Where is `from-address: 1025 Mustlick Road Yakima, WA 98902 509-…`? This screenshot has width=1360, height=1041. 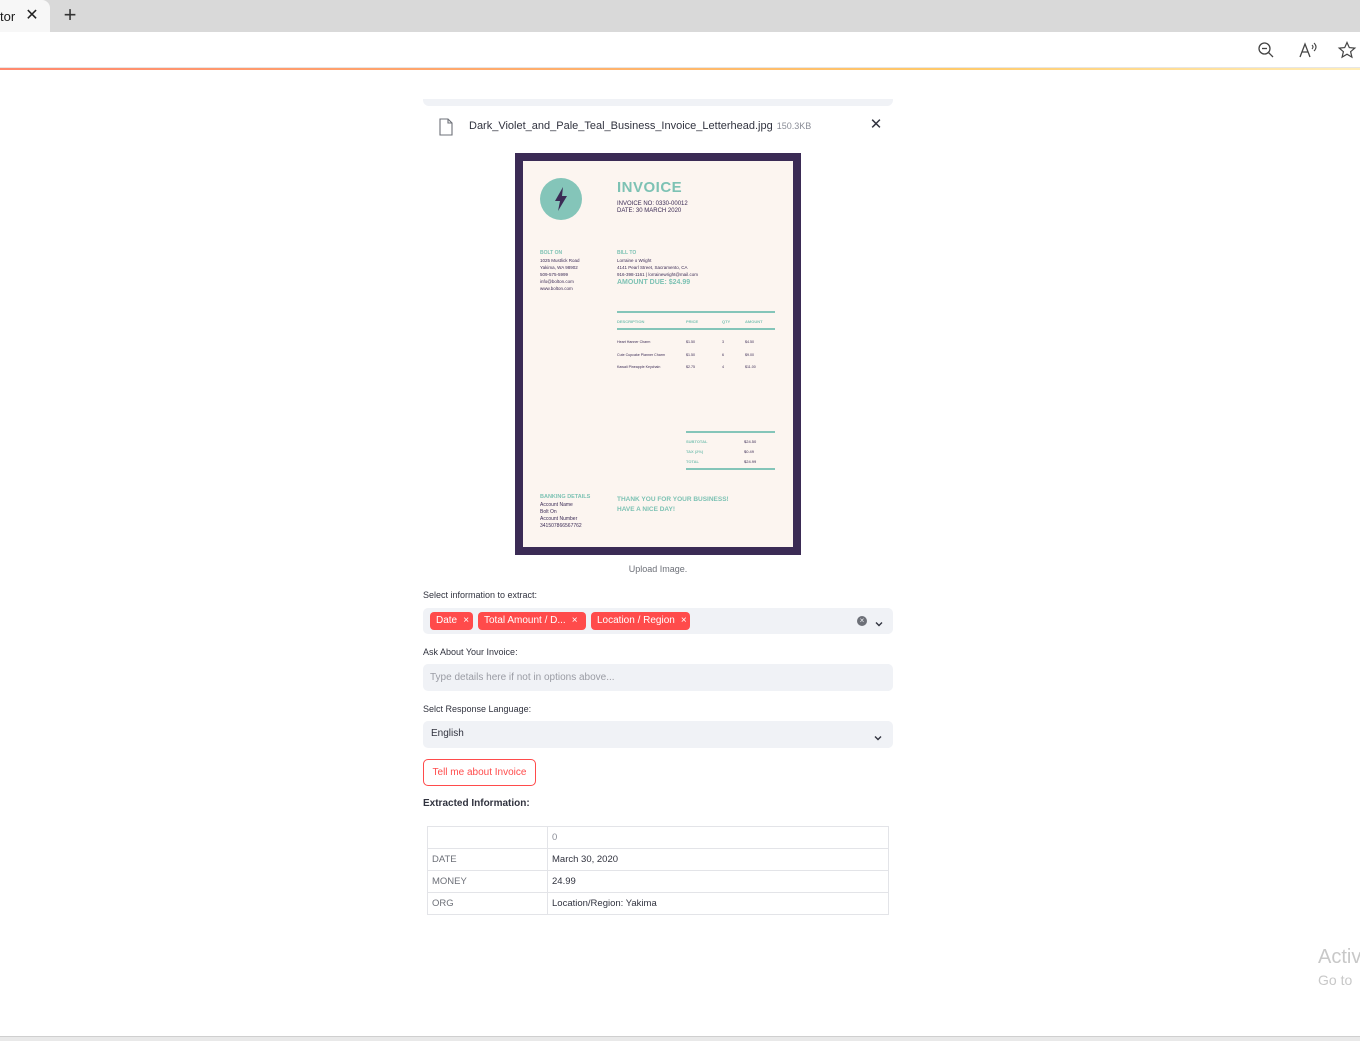
from-address: 1025 Mustlick Road Yakima, WA 98902 509-… is located at coordinates (560, 274).